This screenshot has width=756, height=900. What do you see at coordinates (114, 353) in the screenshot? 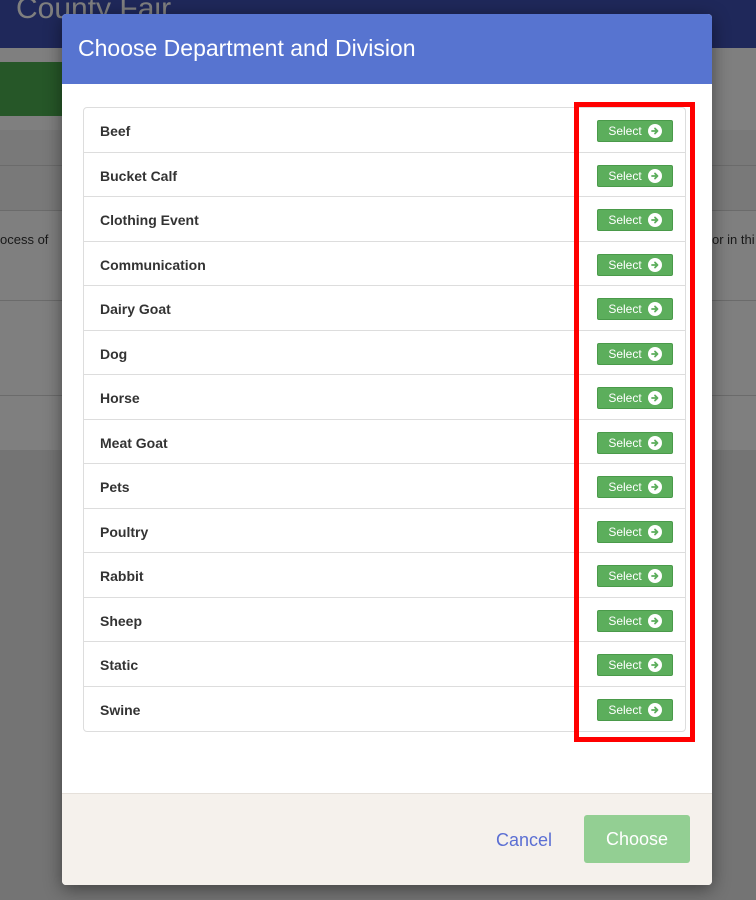
I see `department-label: Dog` at bounding box center [114, 353].